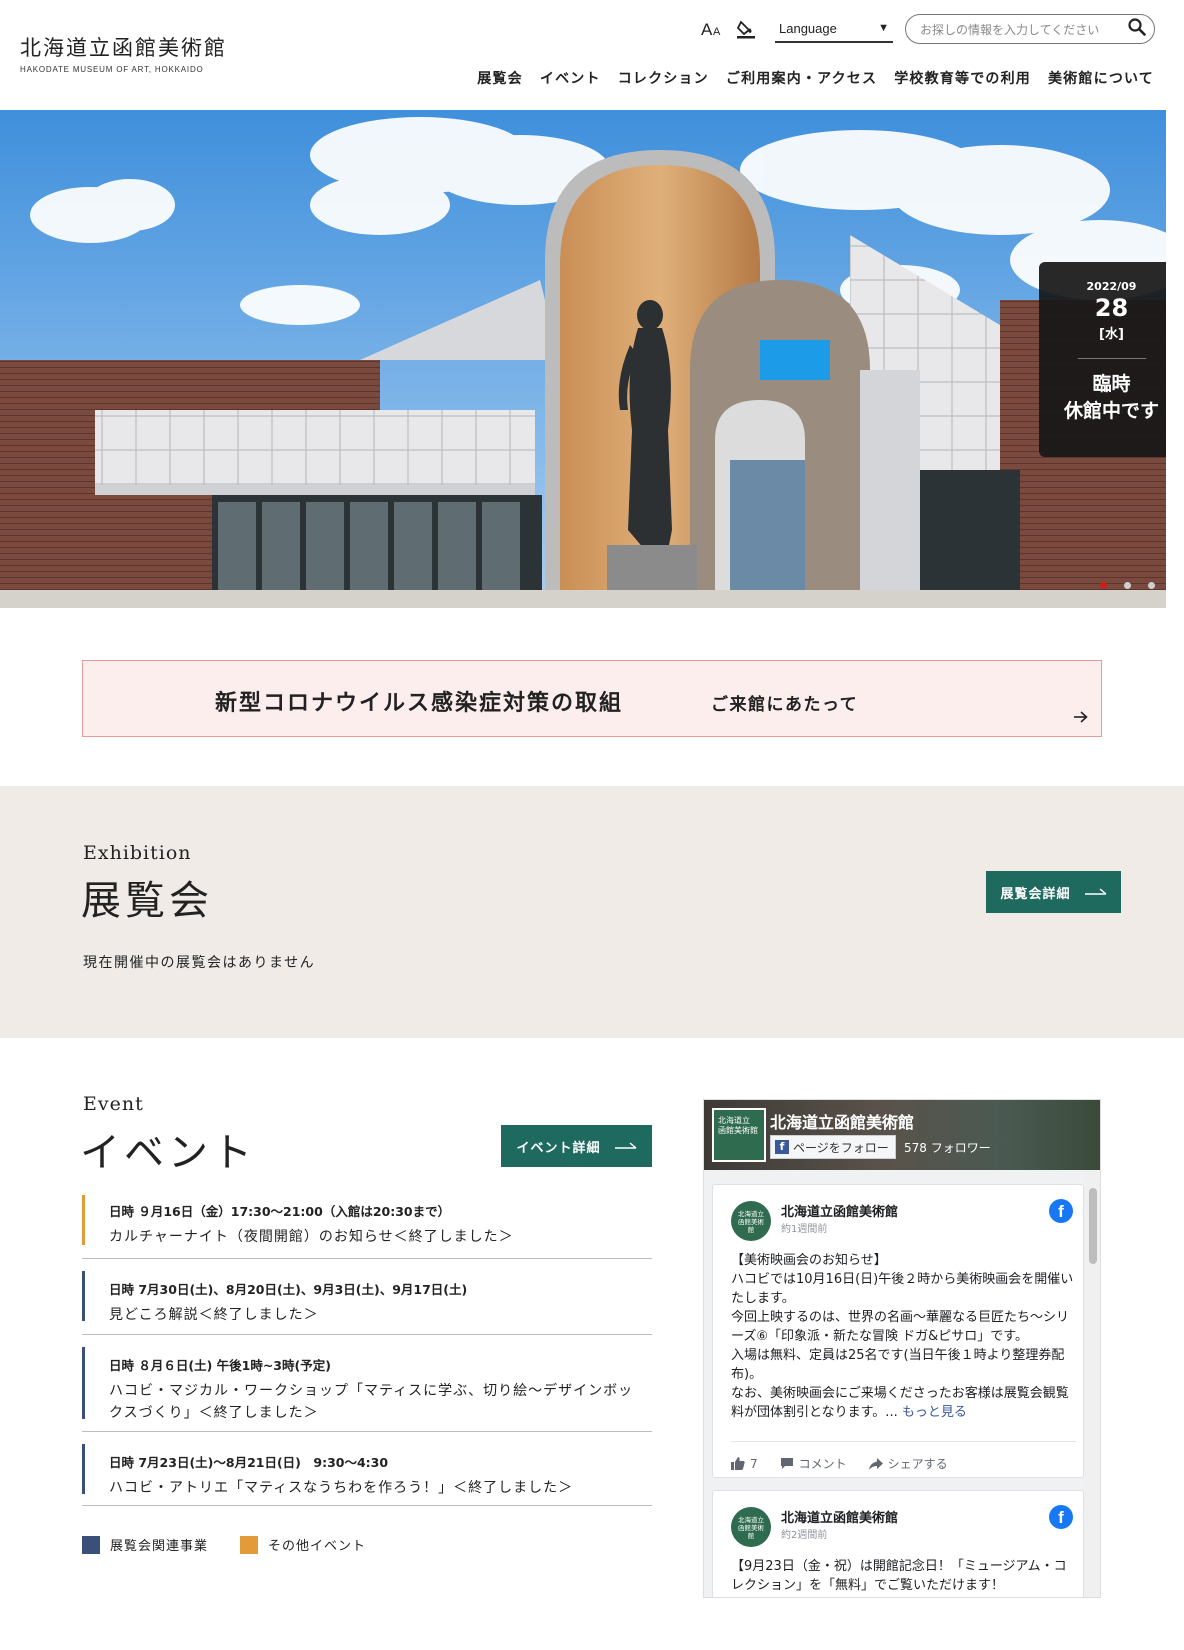  What do you see at coordinates (934, 1412) in the screenshot?
I see `facebook-see-more-link: もっと見る` at bounding box center [934, 1412].